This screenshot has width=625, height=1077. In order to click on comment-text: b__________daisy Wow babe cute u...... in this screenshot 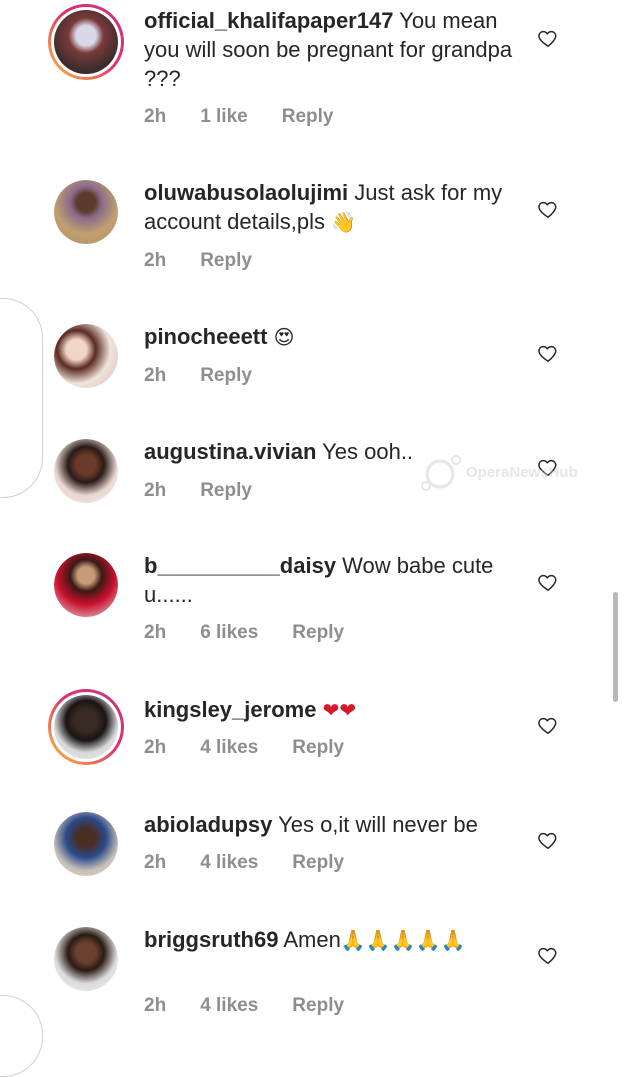, I will do `click(329, 580)`.